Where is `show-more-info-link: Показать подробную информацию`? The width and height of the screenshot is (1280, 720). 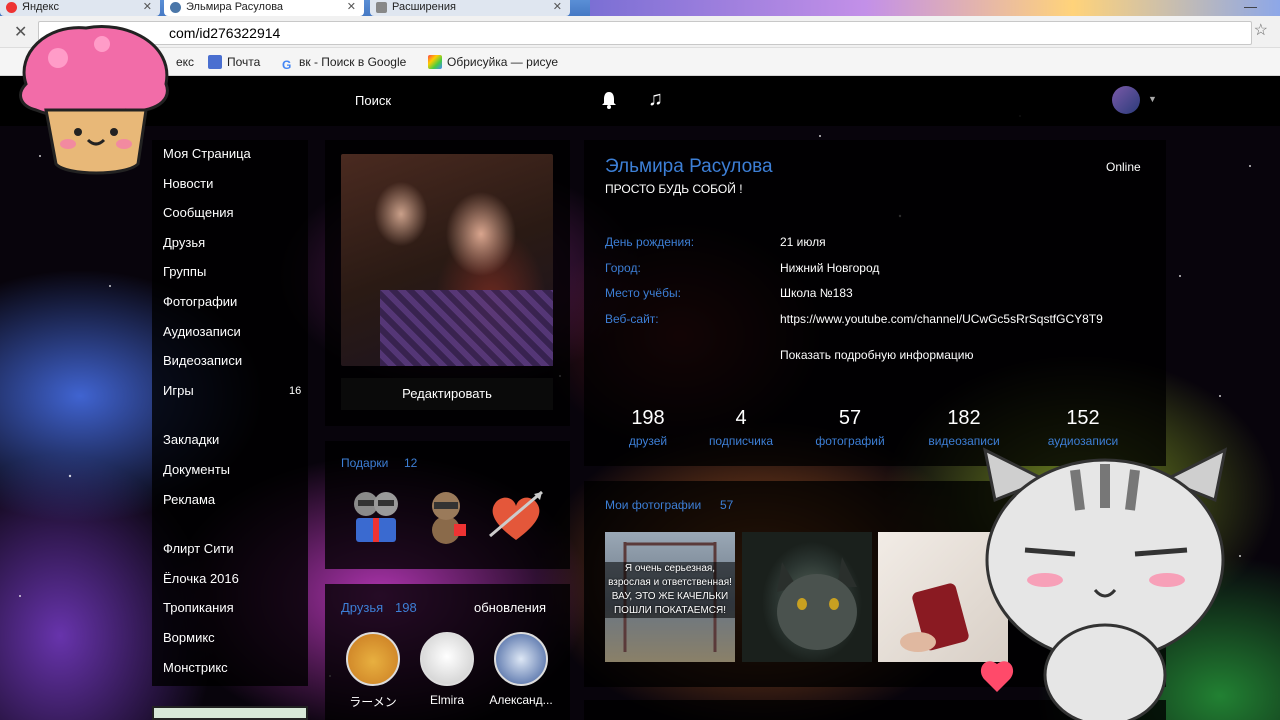
show-more-info-link: Показать подробную информацию is located at coordinates (877, 355).